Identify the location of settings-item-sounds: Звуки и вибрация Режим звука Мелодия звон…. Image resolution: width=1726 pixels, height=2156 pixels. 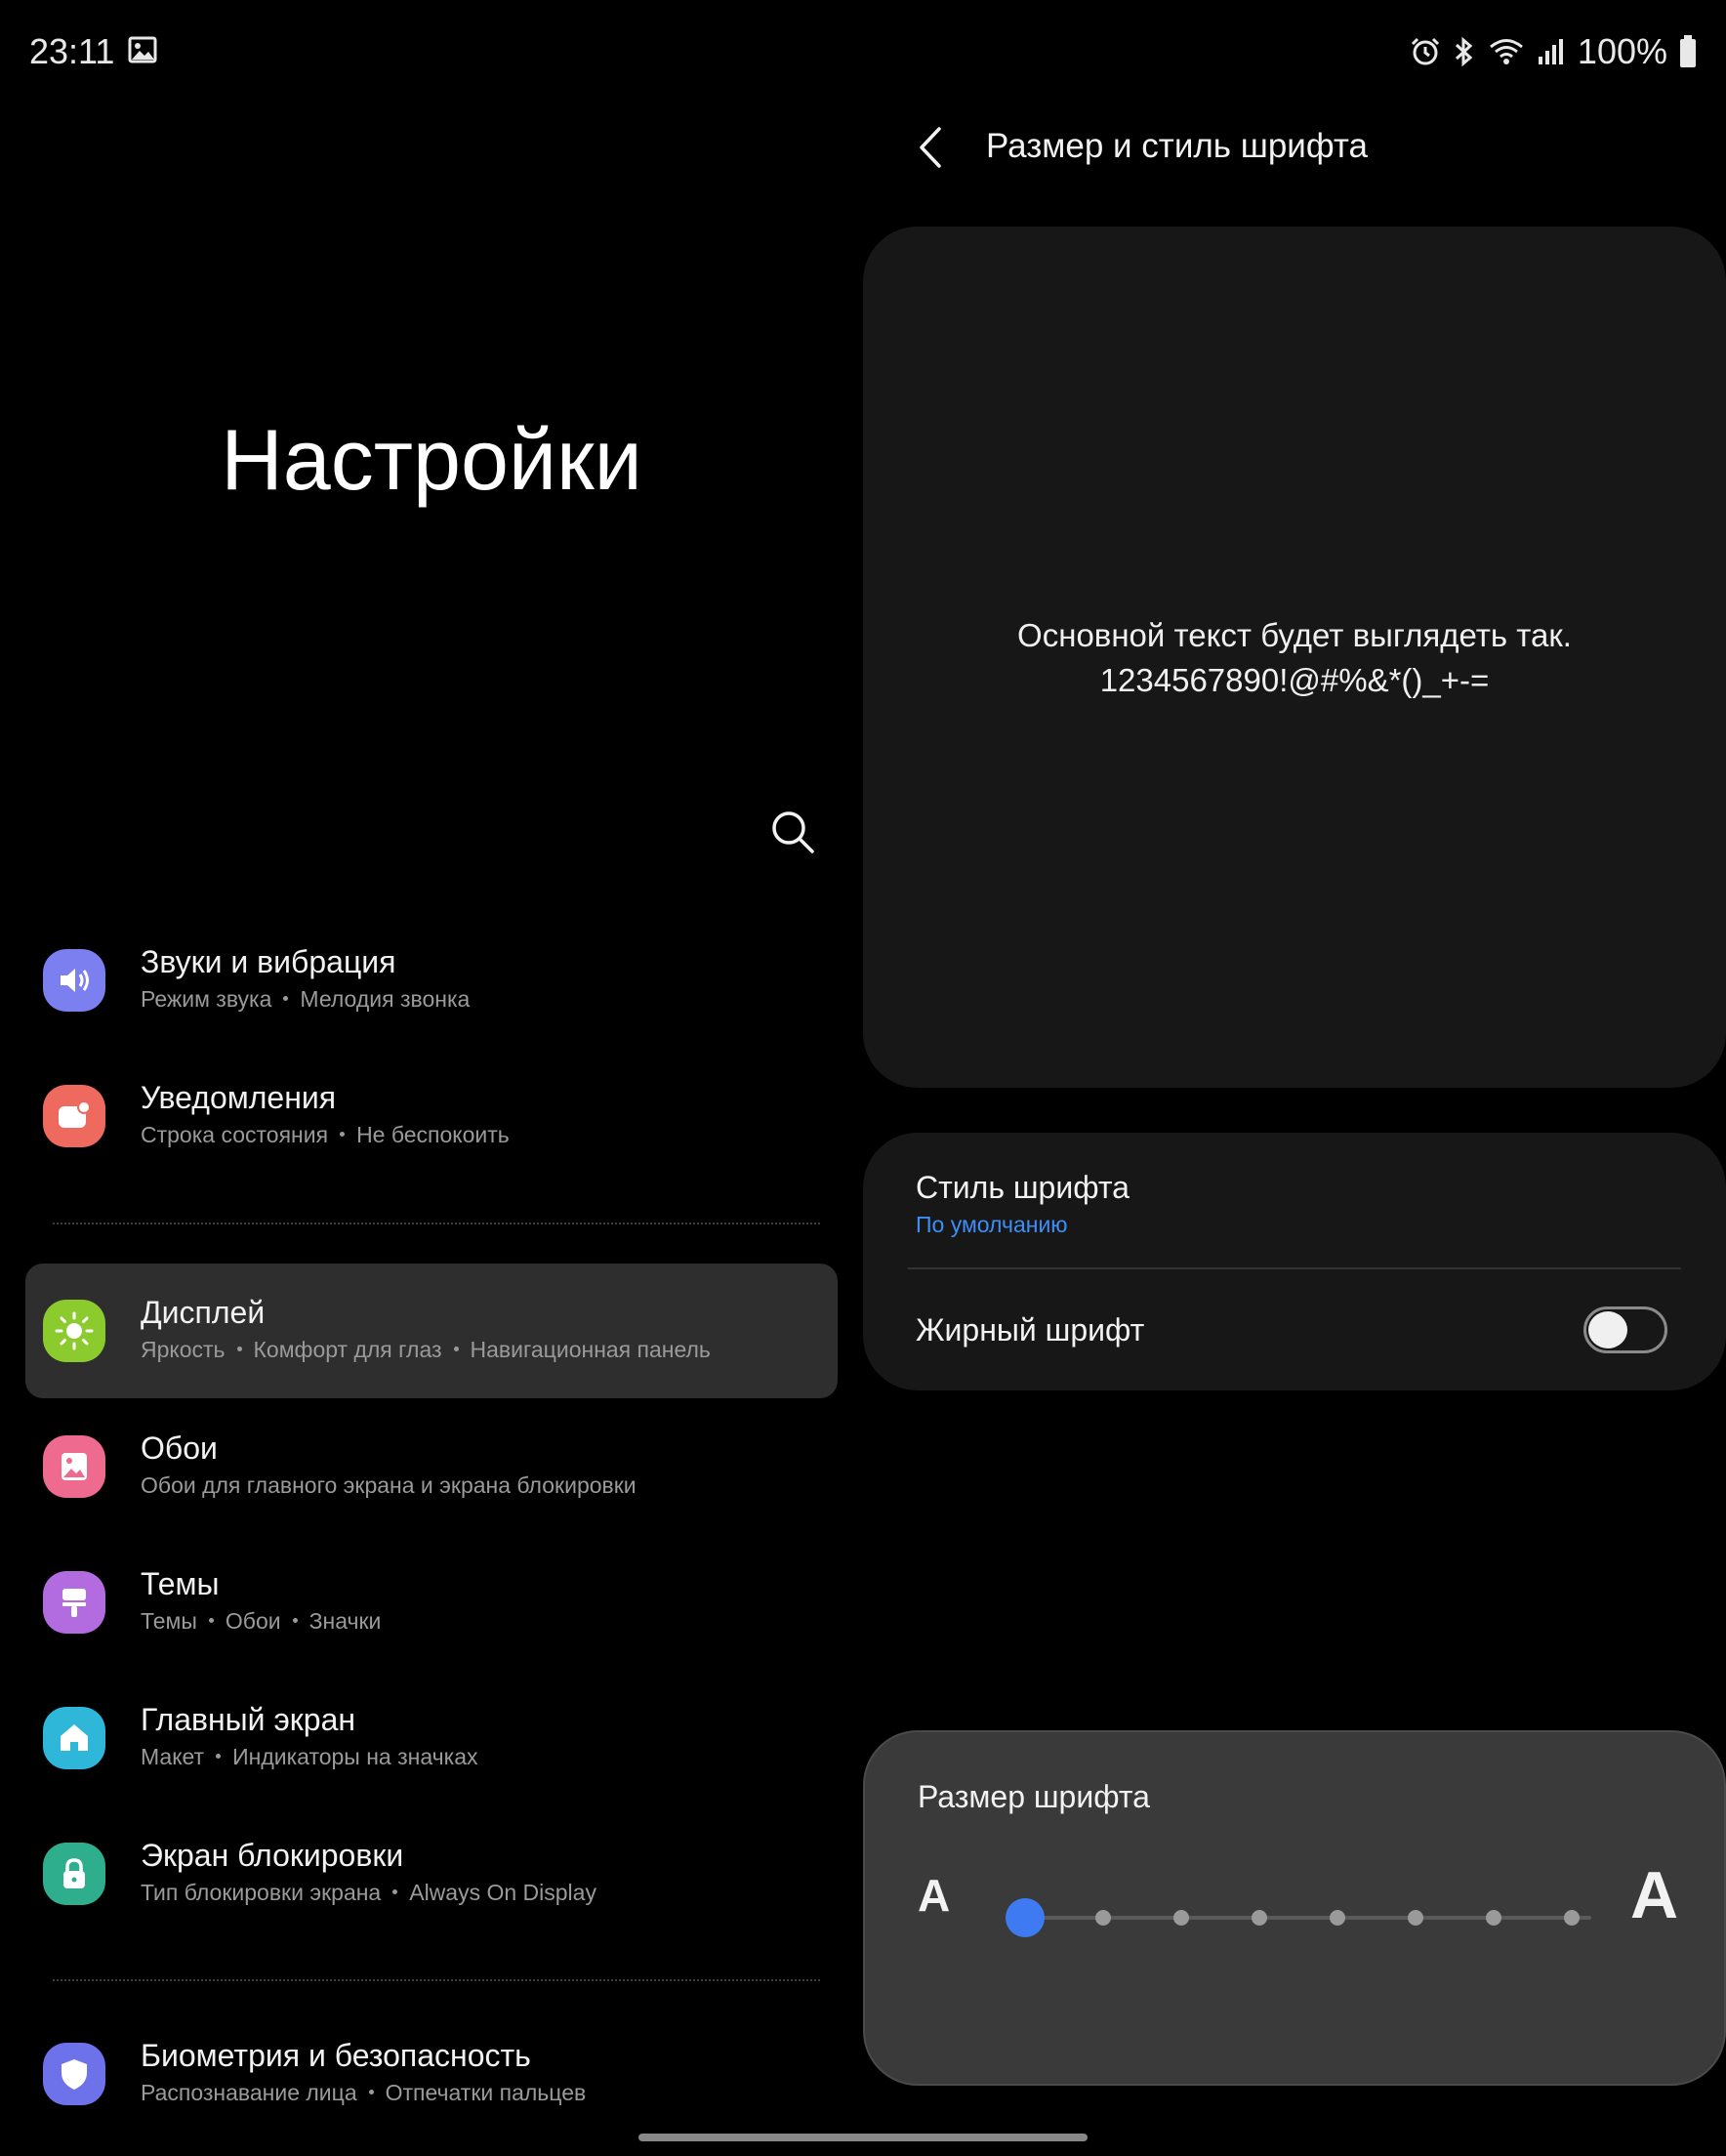
(431, 981).